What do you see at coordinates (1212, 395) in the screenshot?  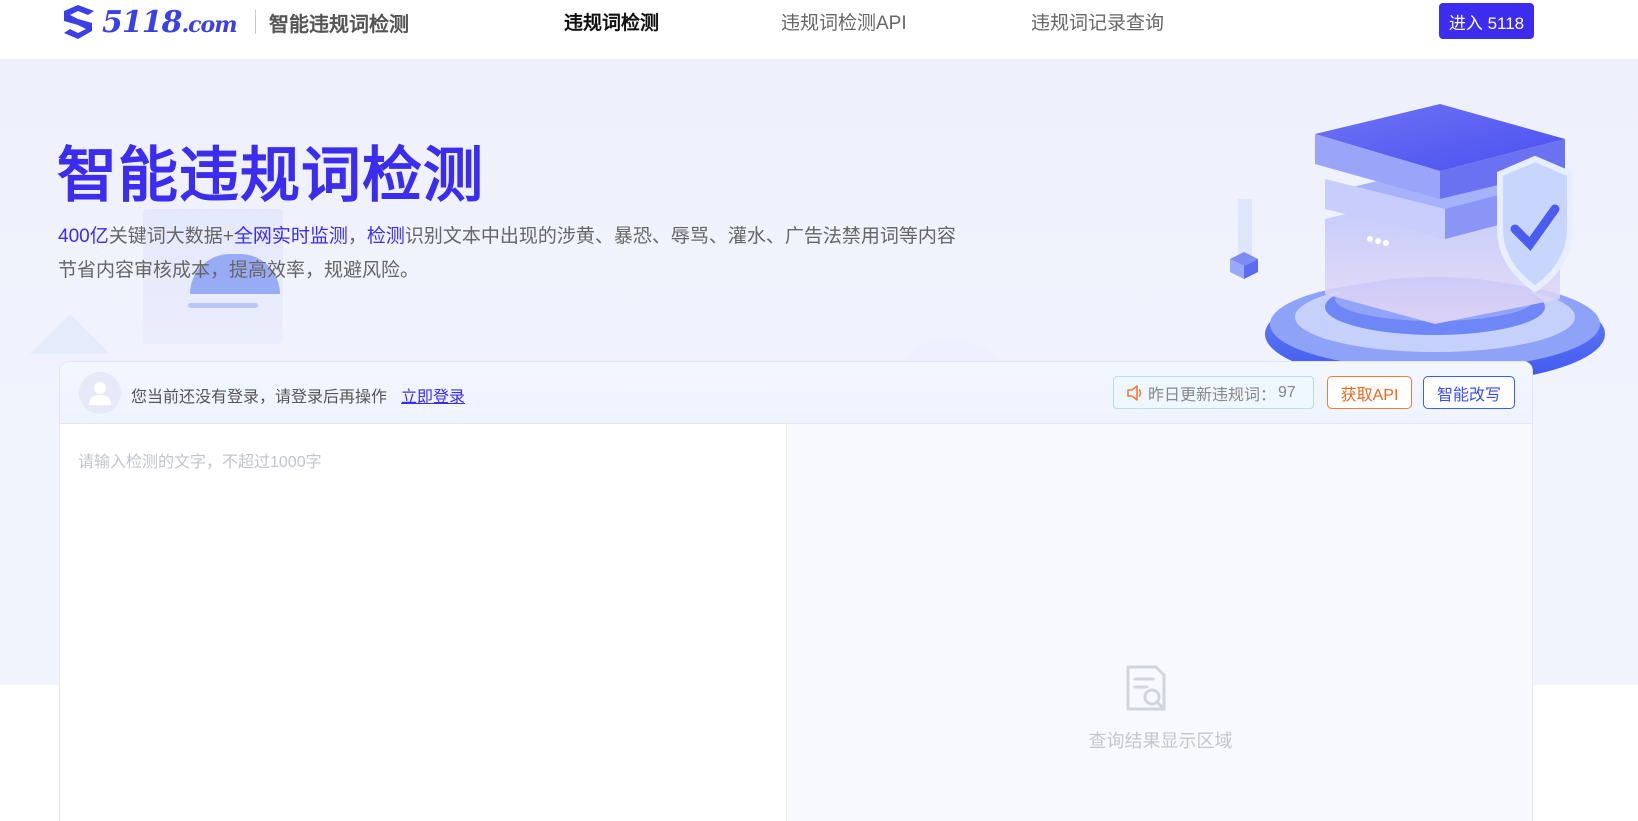 I see `update-label: 昨日更新违规词：` at bounding box center [1212, 395].